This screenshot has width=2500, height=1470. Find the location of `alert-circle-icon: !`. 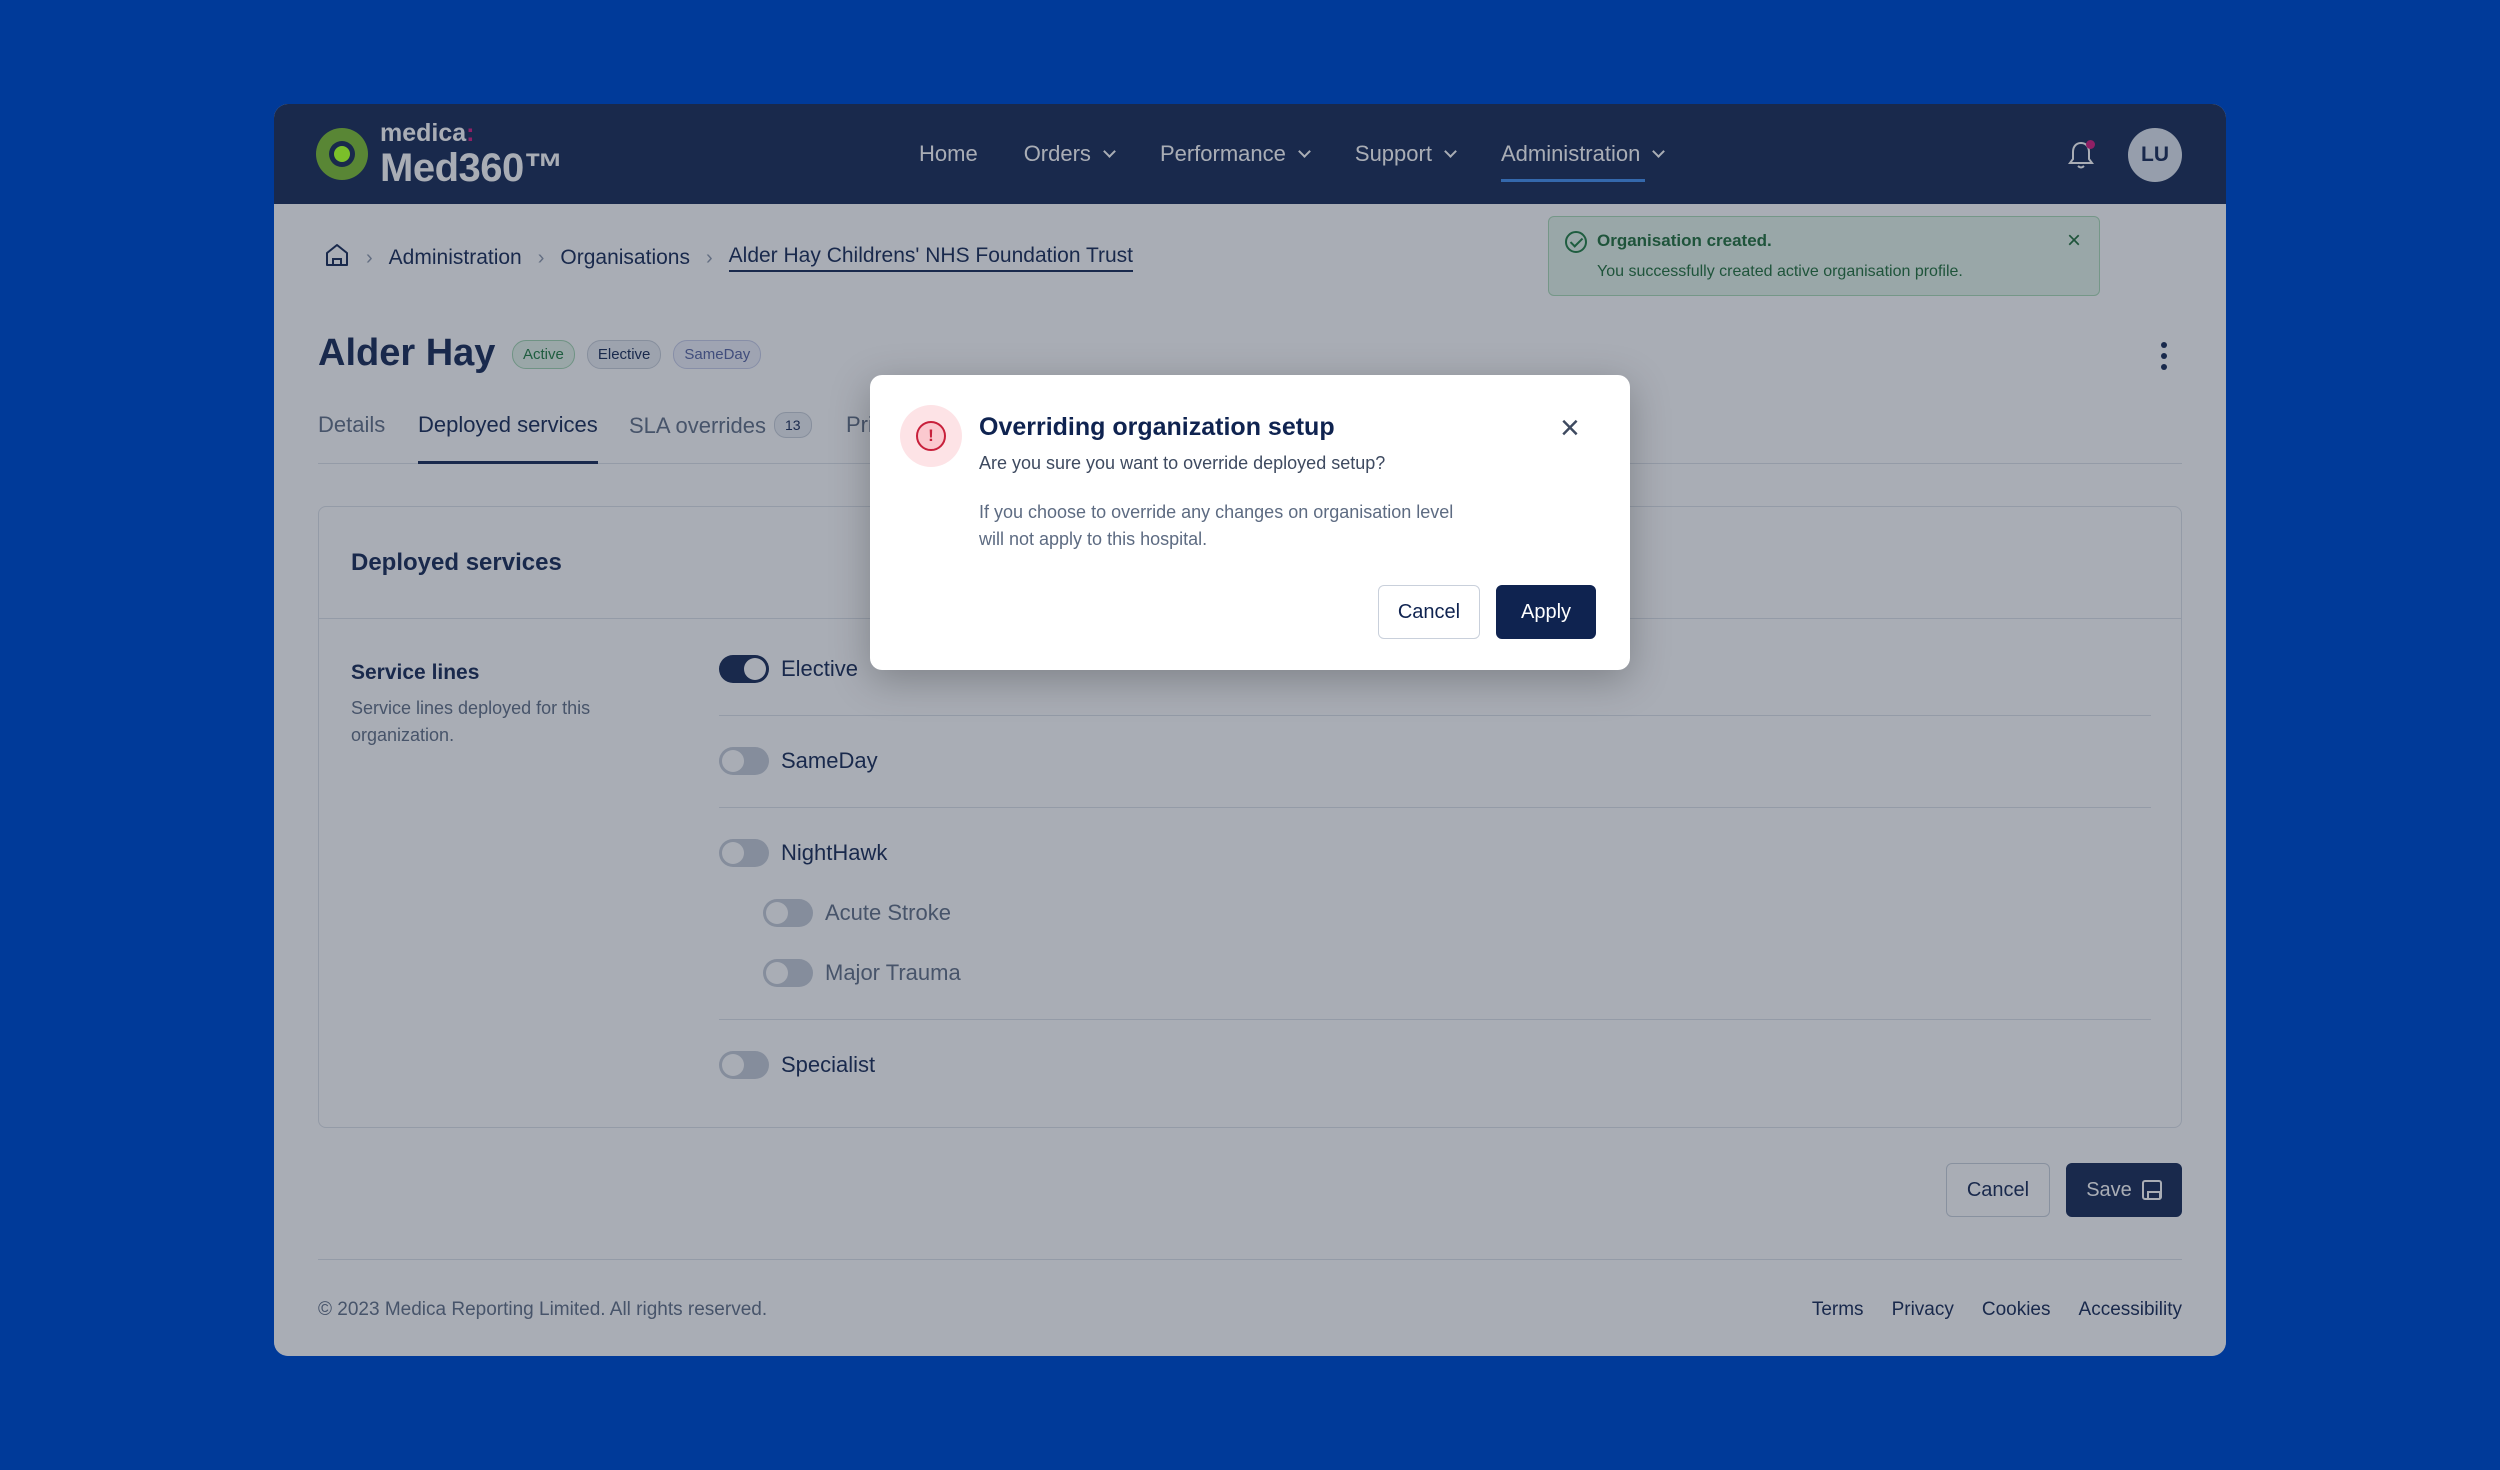

alert-circle-icon: ! is located at coordinates (931, 436).